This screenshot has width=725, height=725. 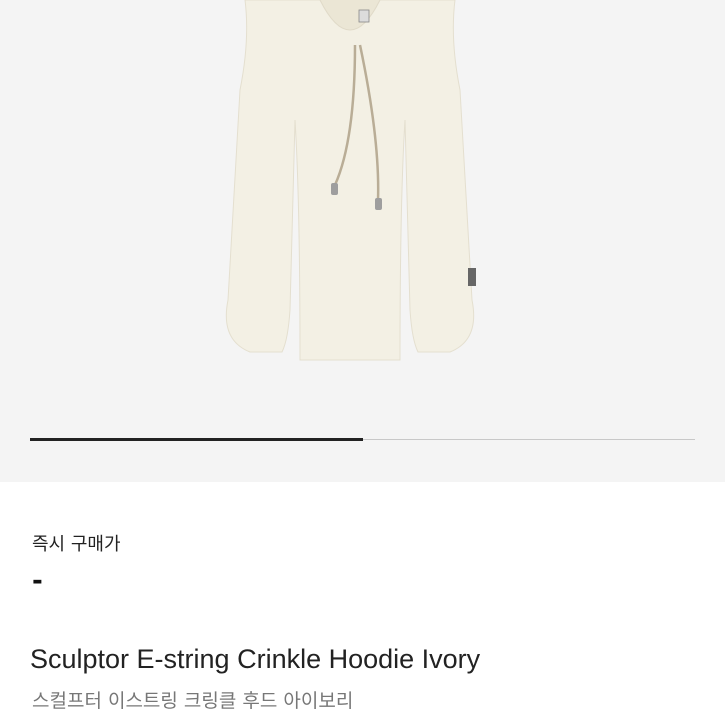 I want to click on image-progress-track, so click(x=362, y=439).